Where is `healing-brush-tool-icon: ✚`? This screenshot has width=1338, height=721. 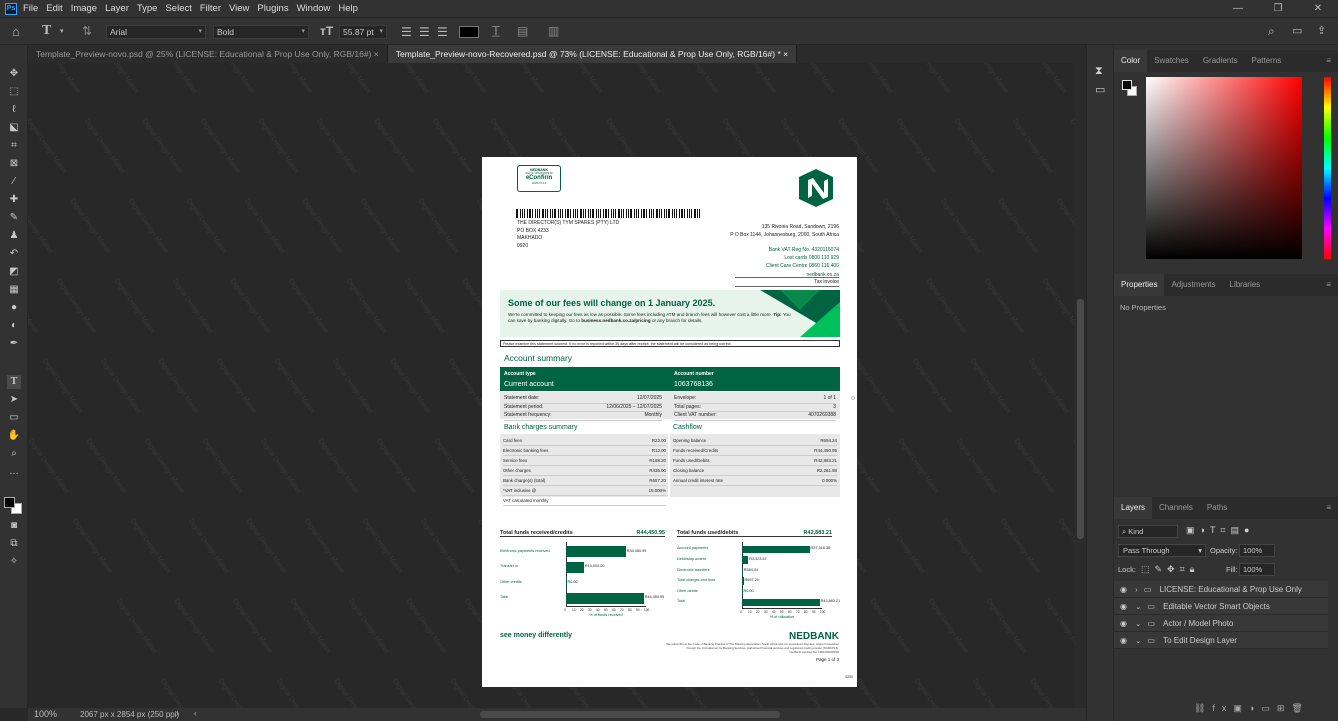
healing-brush-tool-icon: ✚ is located at coordinates (14, 200).